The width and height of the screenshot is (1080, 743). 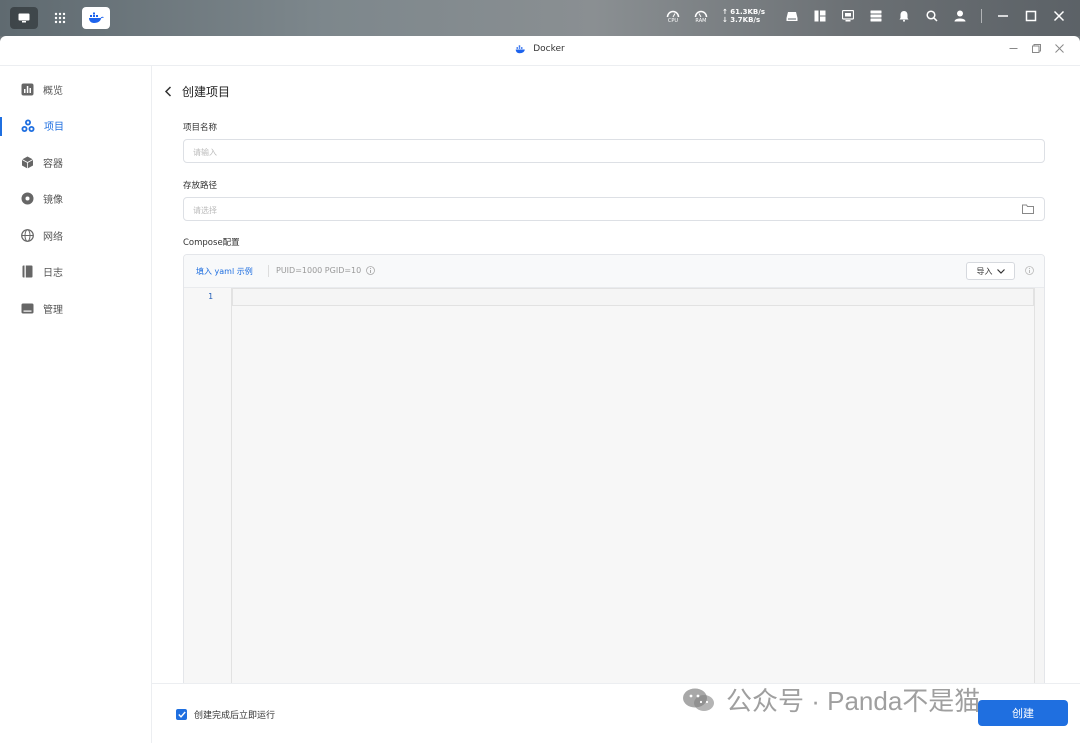 I want to click on drive-icon, so click(x=792, y=16).